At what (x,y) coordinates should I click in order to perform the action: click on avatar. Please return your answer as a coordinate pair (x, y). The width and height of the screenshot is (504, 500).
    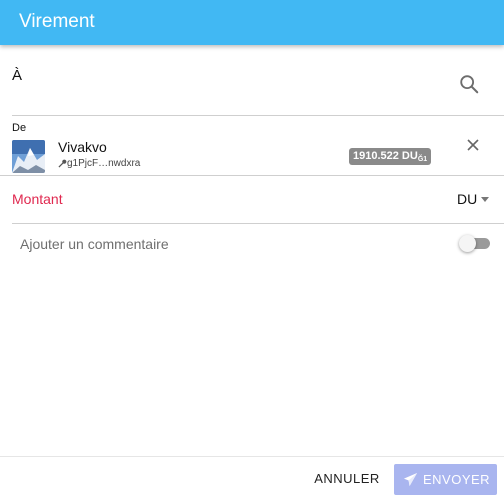
    Looking at the image, I should click on (28, 156).